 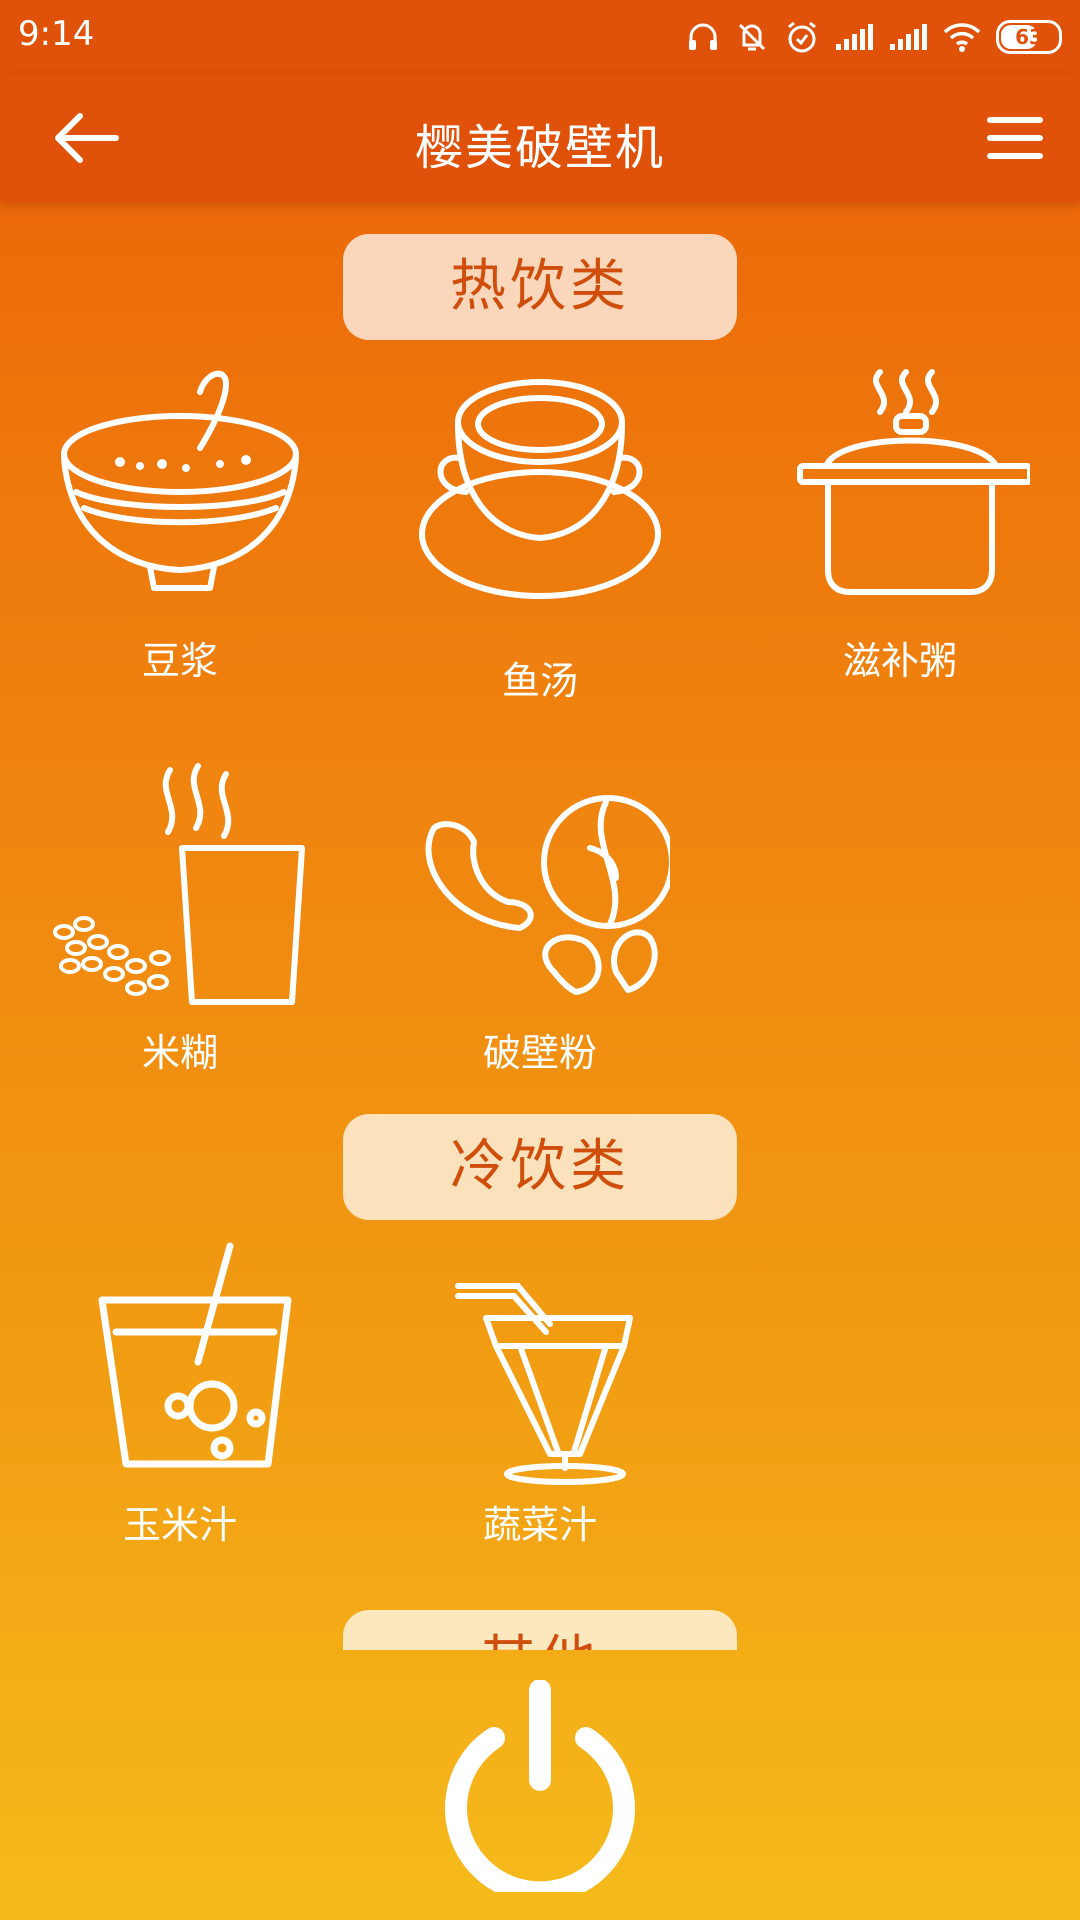 I want to click on steaming-pot-icon, so click(x=913, y=482).